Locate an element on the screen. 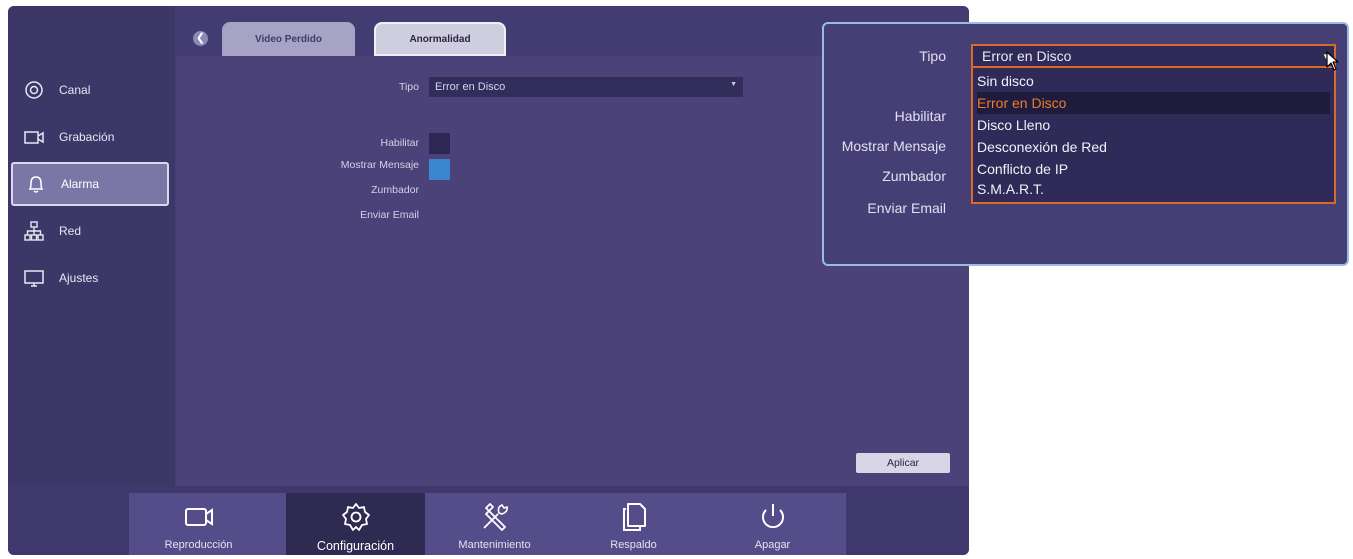 The height and width of the screenshot is (559, 1353). zoom-tipo-value: Error en Disco is located at coordinates (1027, 56).